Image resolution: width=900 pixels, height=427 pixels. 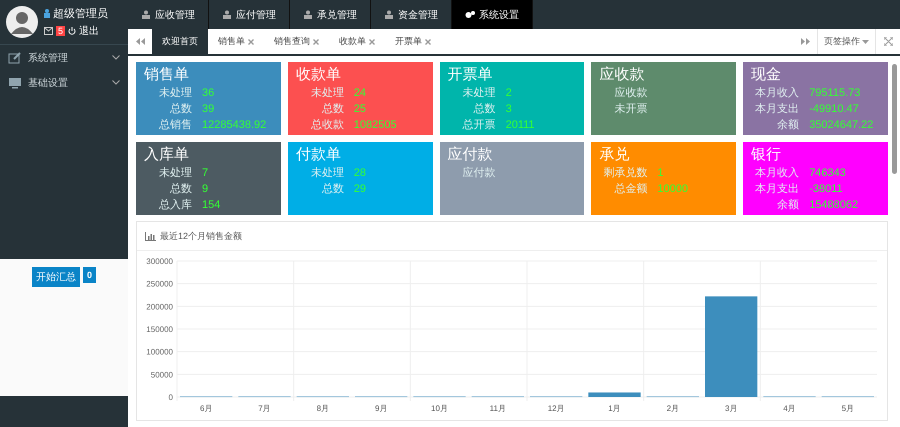 I want to click on stat-value: 25, so click(x=360, y=109).